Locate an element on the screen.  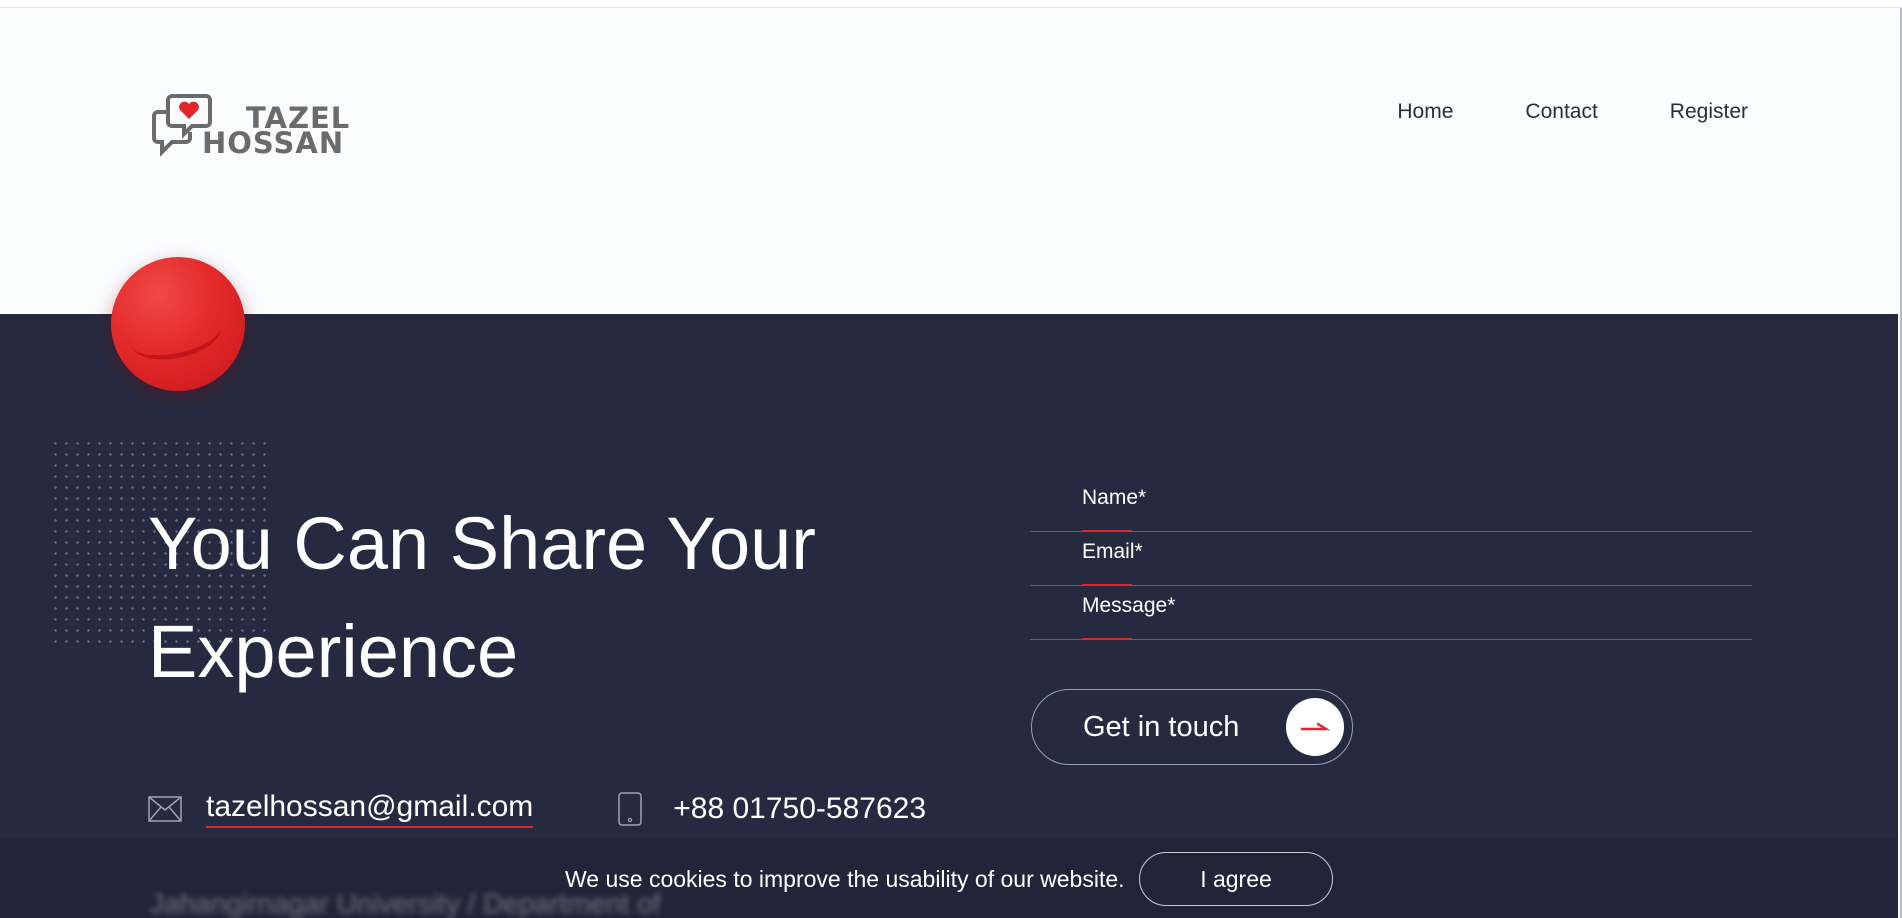
get-in-touch-label: Get in touch is located at coordinates (1161, 726).